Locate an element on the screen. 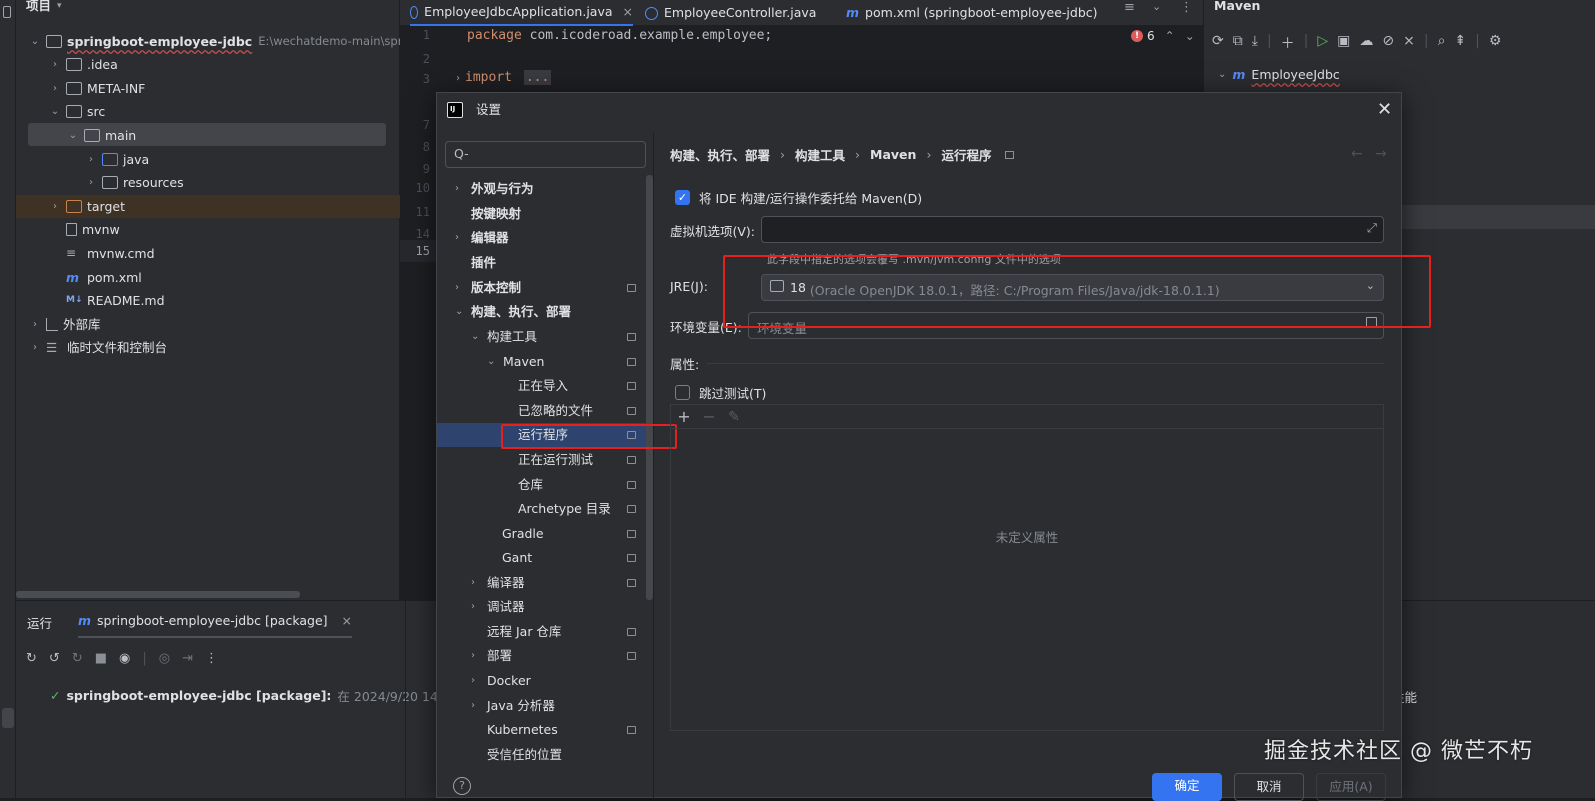  reload-folder-icon: ⧉ is located at coordinates (1238, 43).